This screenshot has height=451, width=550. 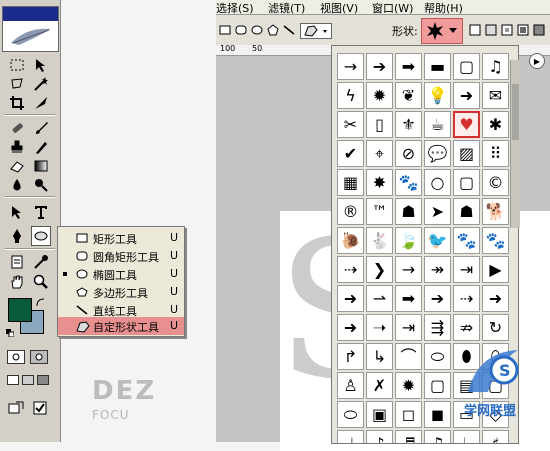 I want to click on hand-tool-icon, so click(x=17, y=282).